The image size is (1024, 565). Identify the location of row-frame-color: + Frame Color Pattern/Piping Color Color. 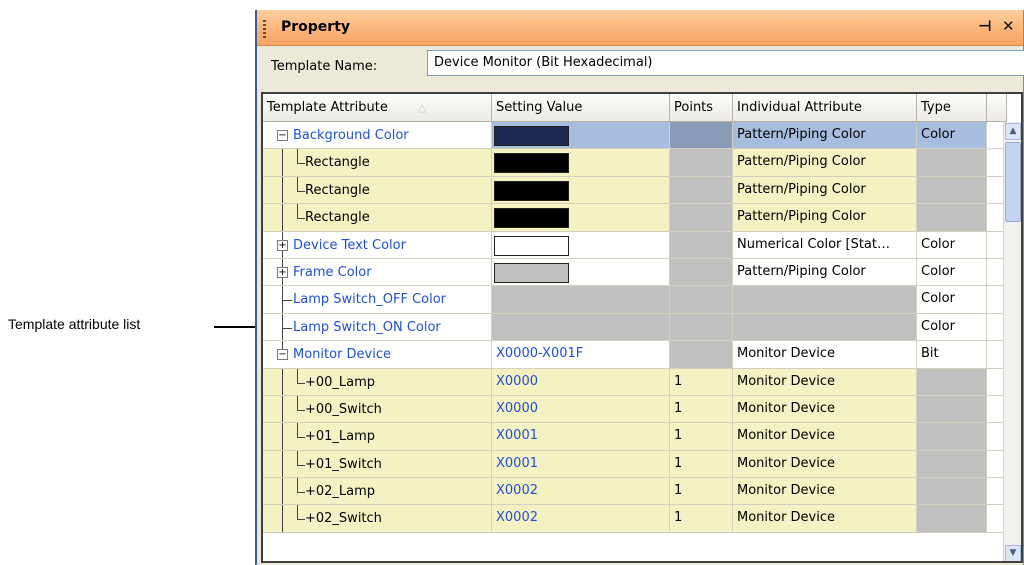
(635, 272).